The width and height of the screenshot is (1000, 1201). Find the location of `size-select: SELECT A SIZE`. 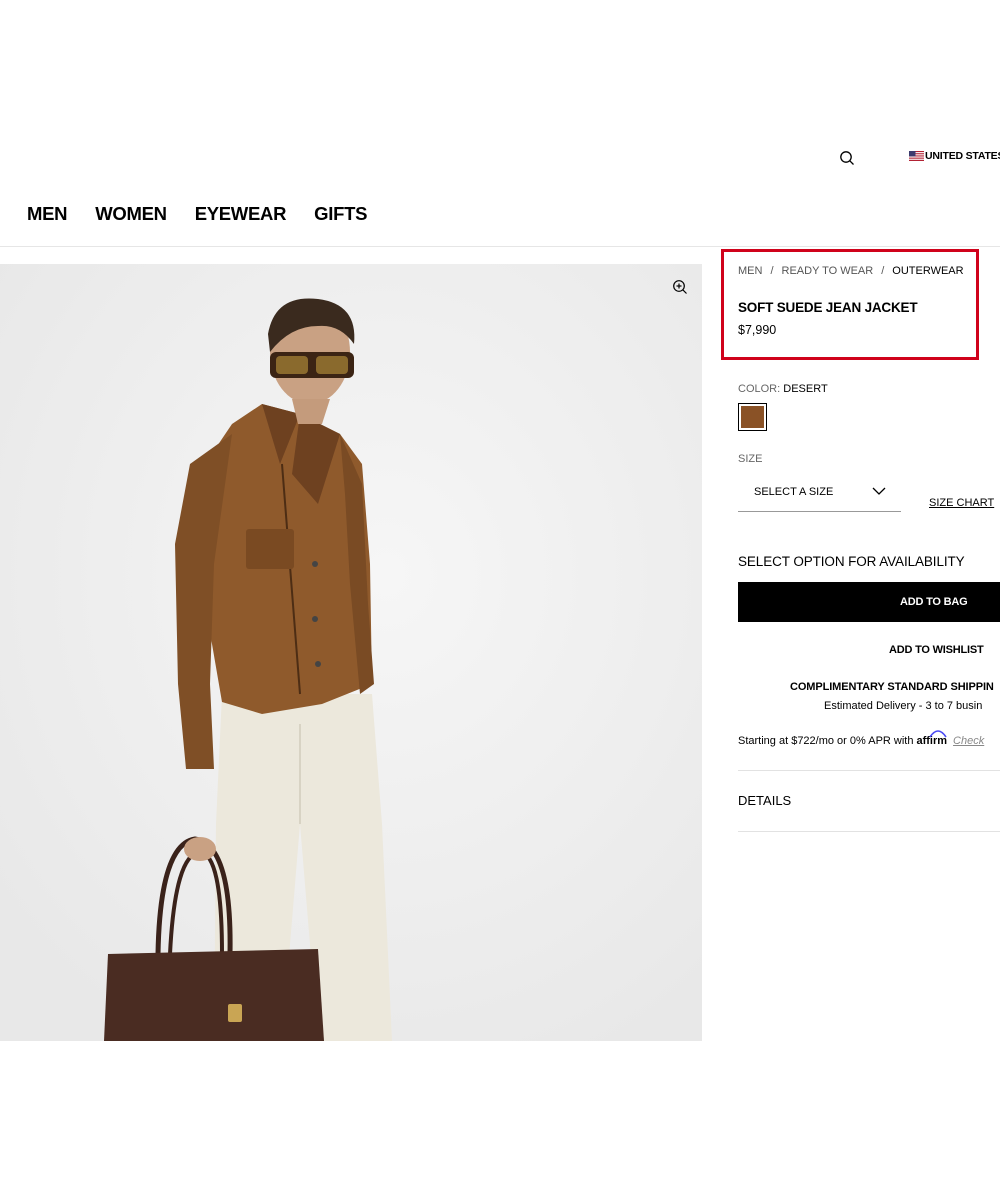

size-select: SELECT A SIZE is located at coordinates (819, 495).